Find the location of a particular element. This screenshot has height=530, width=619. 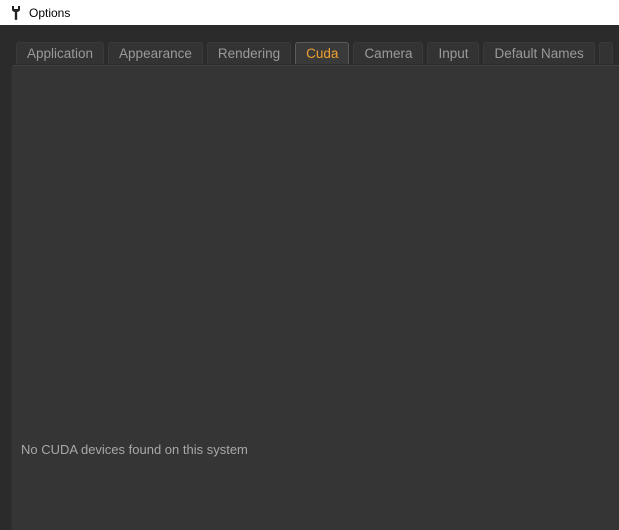

tab-rendering: Rendering is located at coordinates (249, 53).